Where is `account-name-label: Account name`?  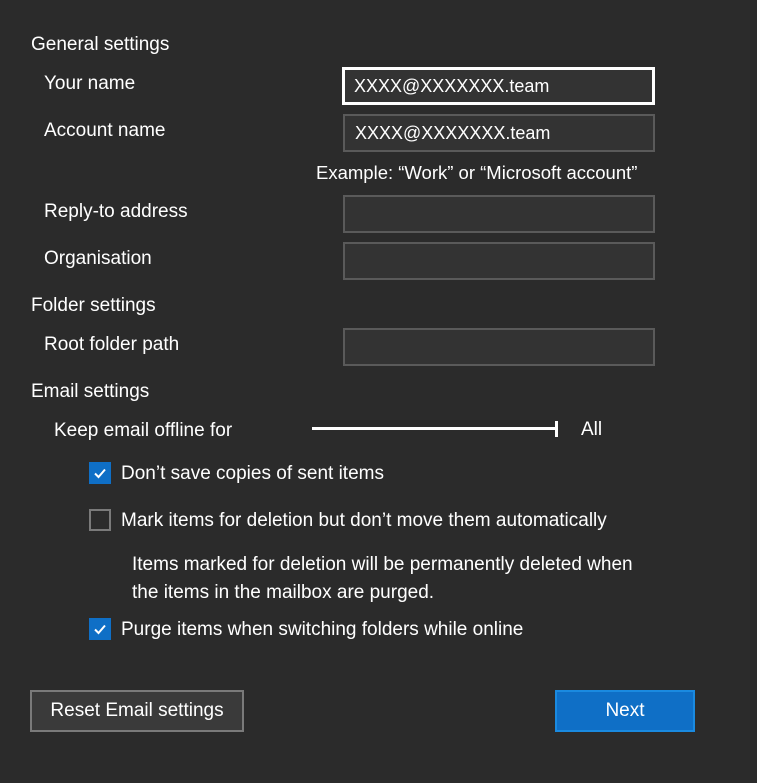 account-name-label: Account name is located at coordinates (105, 130).